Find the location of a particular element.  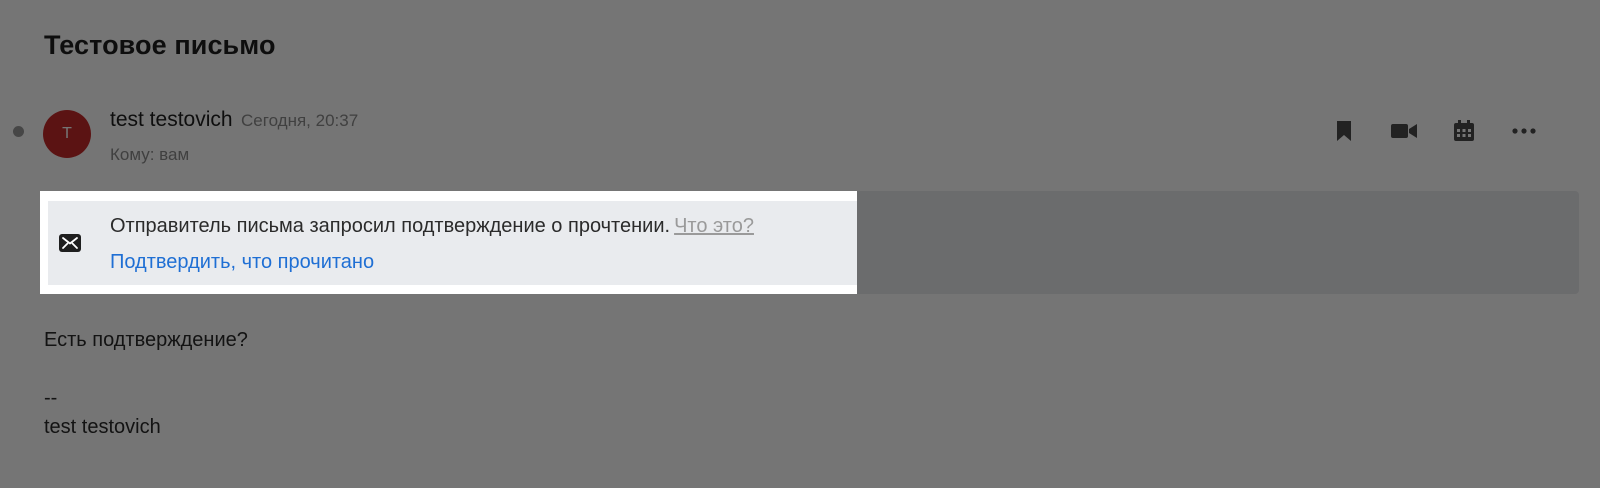

more-button is located at coordinates (1524, 131).